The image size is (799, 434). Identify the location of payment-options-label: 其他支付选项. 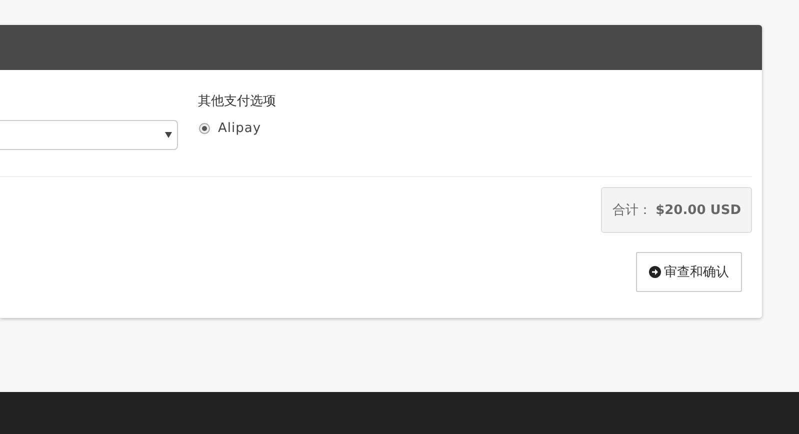
(237, 102).